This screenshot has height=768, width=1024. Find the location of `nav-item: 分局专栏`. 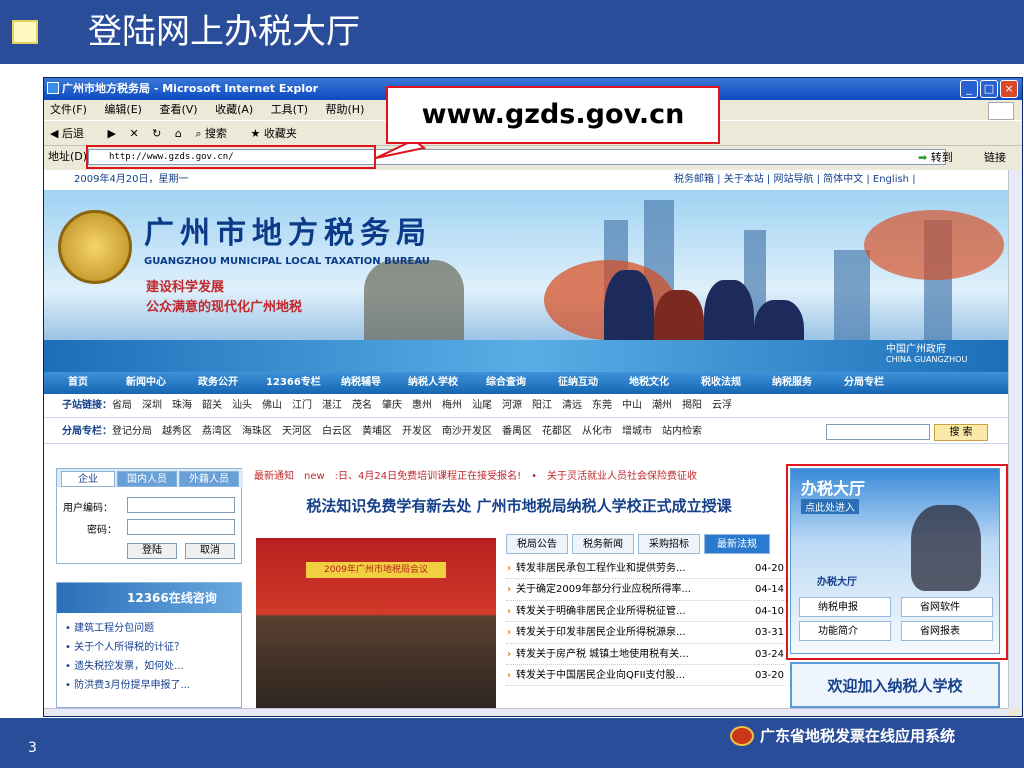

nav-item: 分局专栏 is located at coordinates (864, 383).